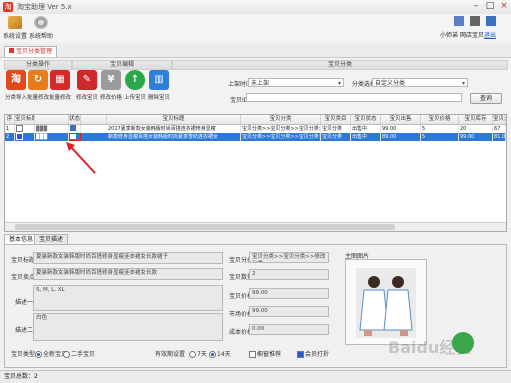 The width and height of the screenshot is (511, 383). What do you see at coordinates (15, 22) in the screenshot?
I see `tools-icon` at bounding box center [15, 22].